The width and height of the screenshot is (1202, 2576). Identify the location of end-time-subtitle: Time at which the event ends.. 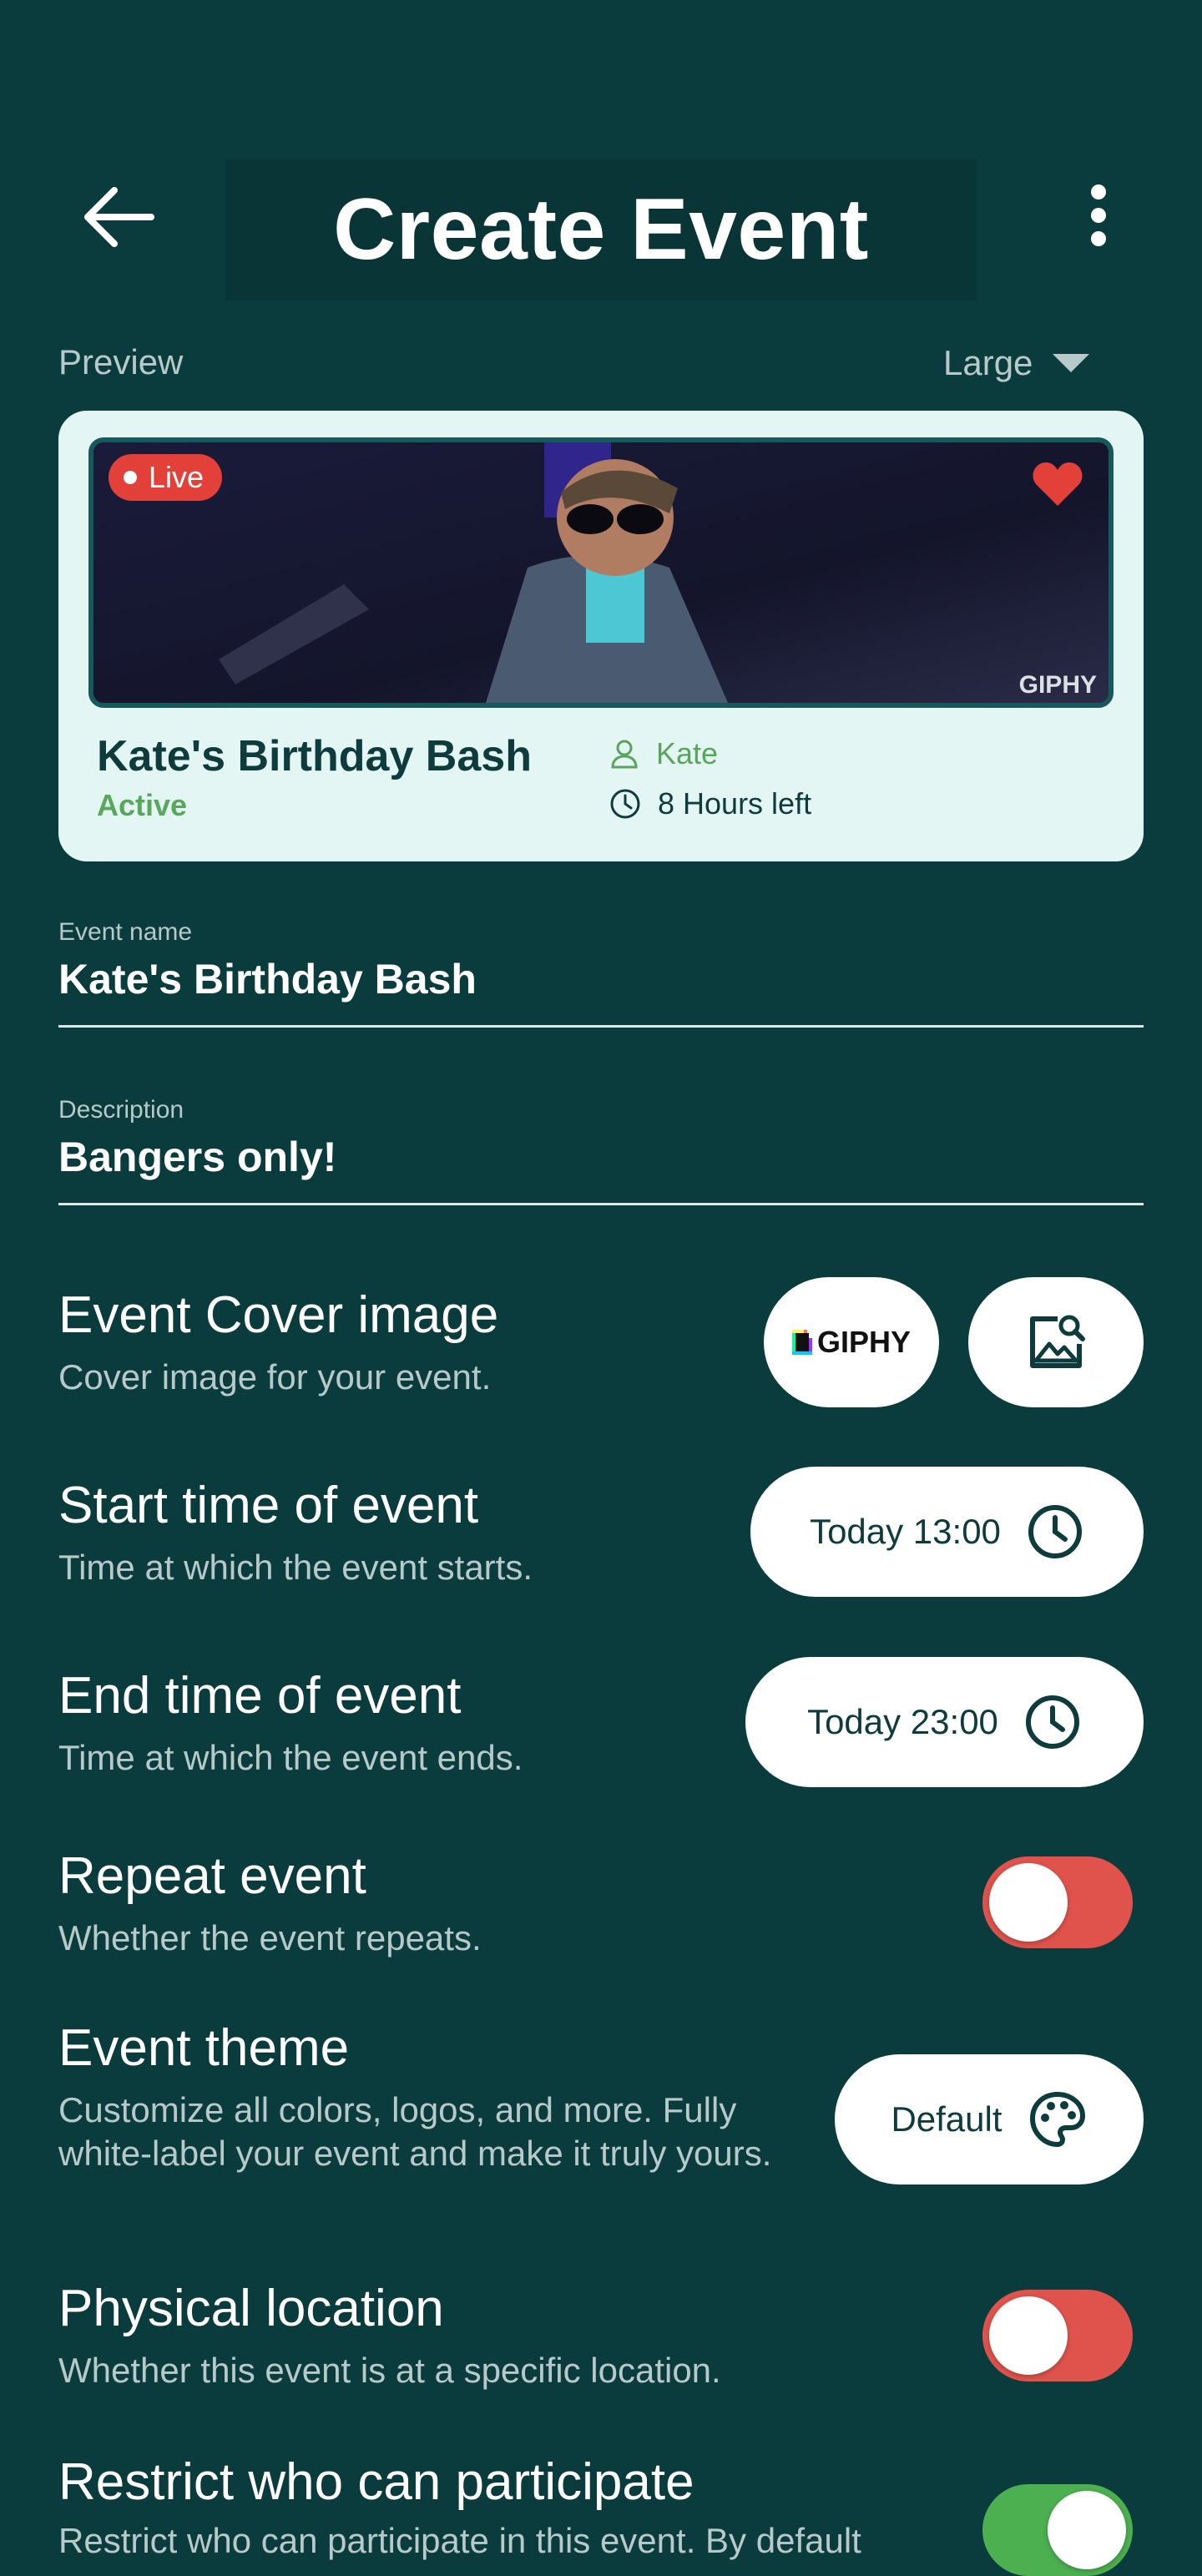
(291, 1758).